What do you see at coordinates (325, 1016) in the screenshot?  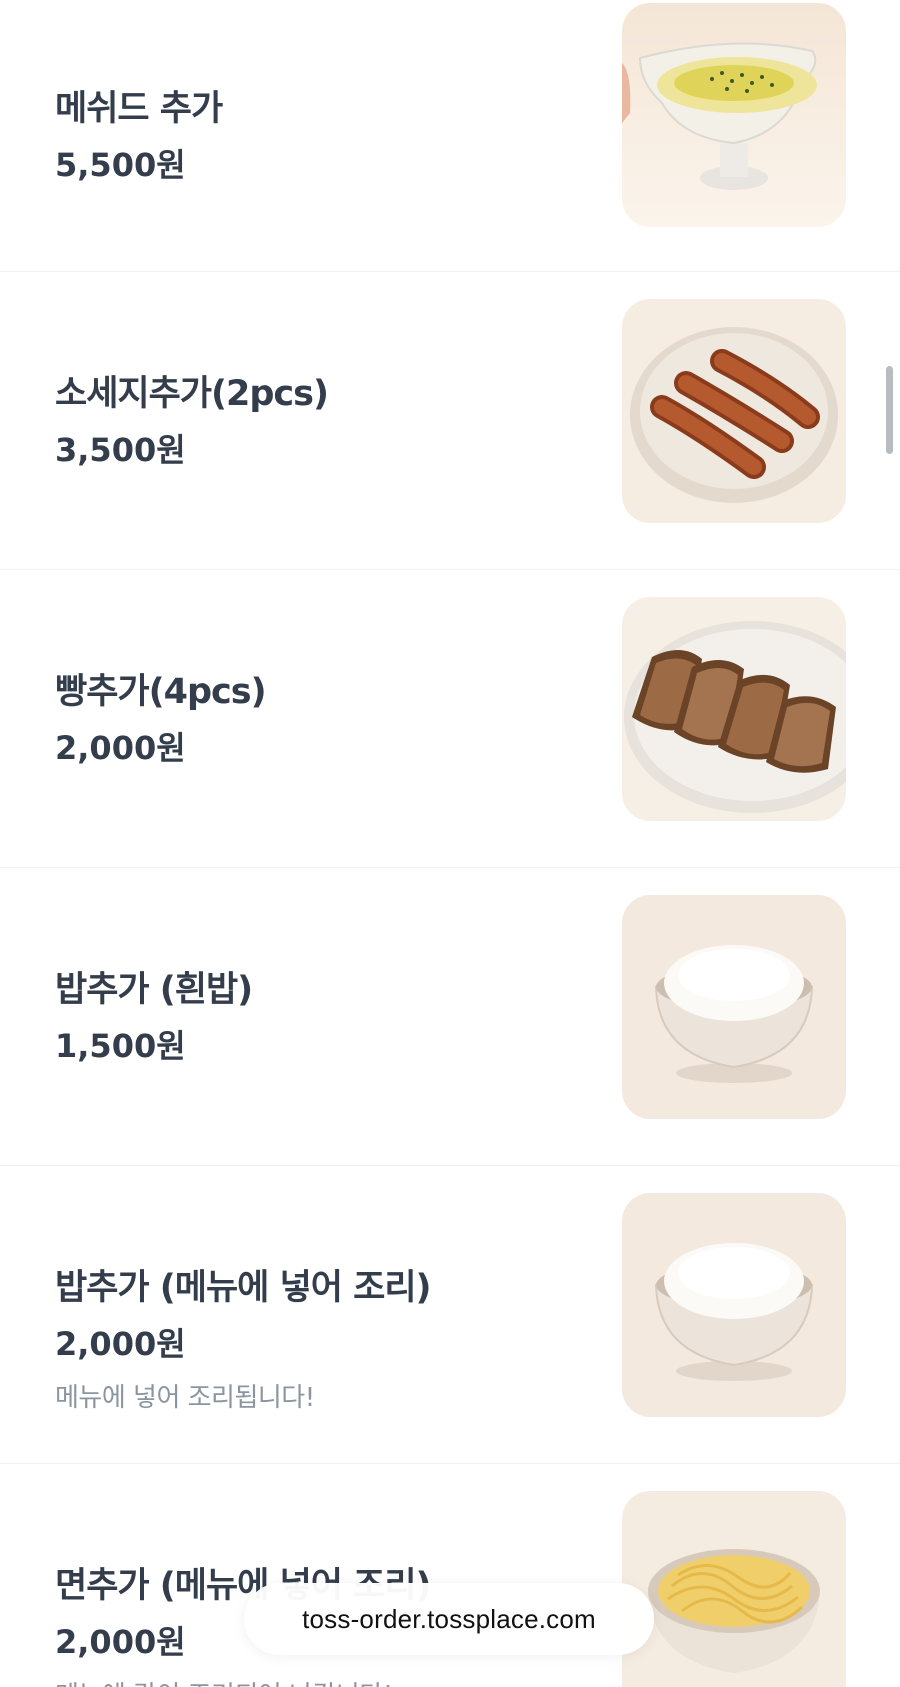 I see `menu-item-text: 밥추가 (흰밥) 1,500원` at bounding box center [325, 1016].